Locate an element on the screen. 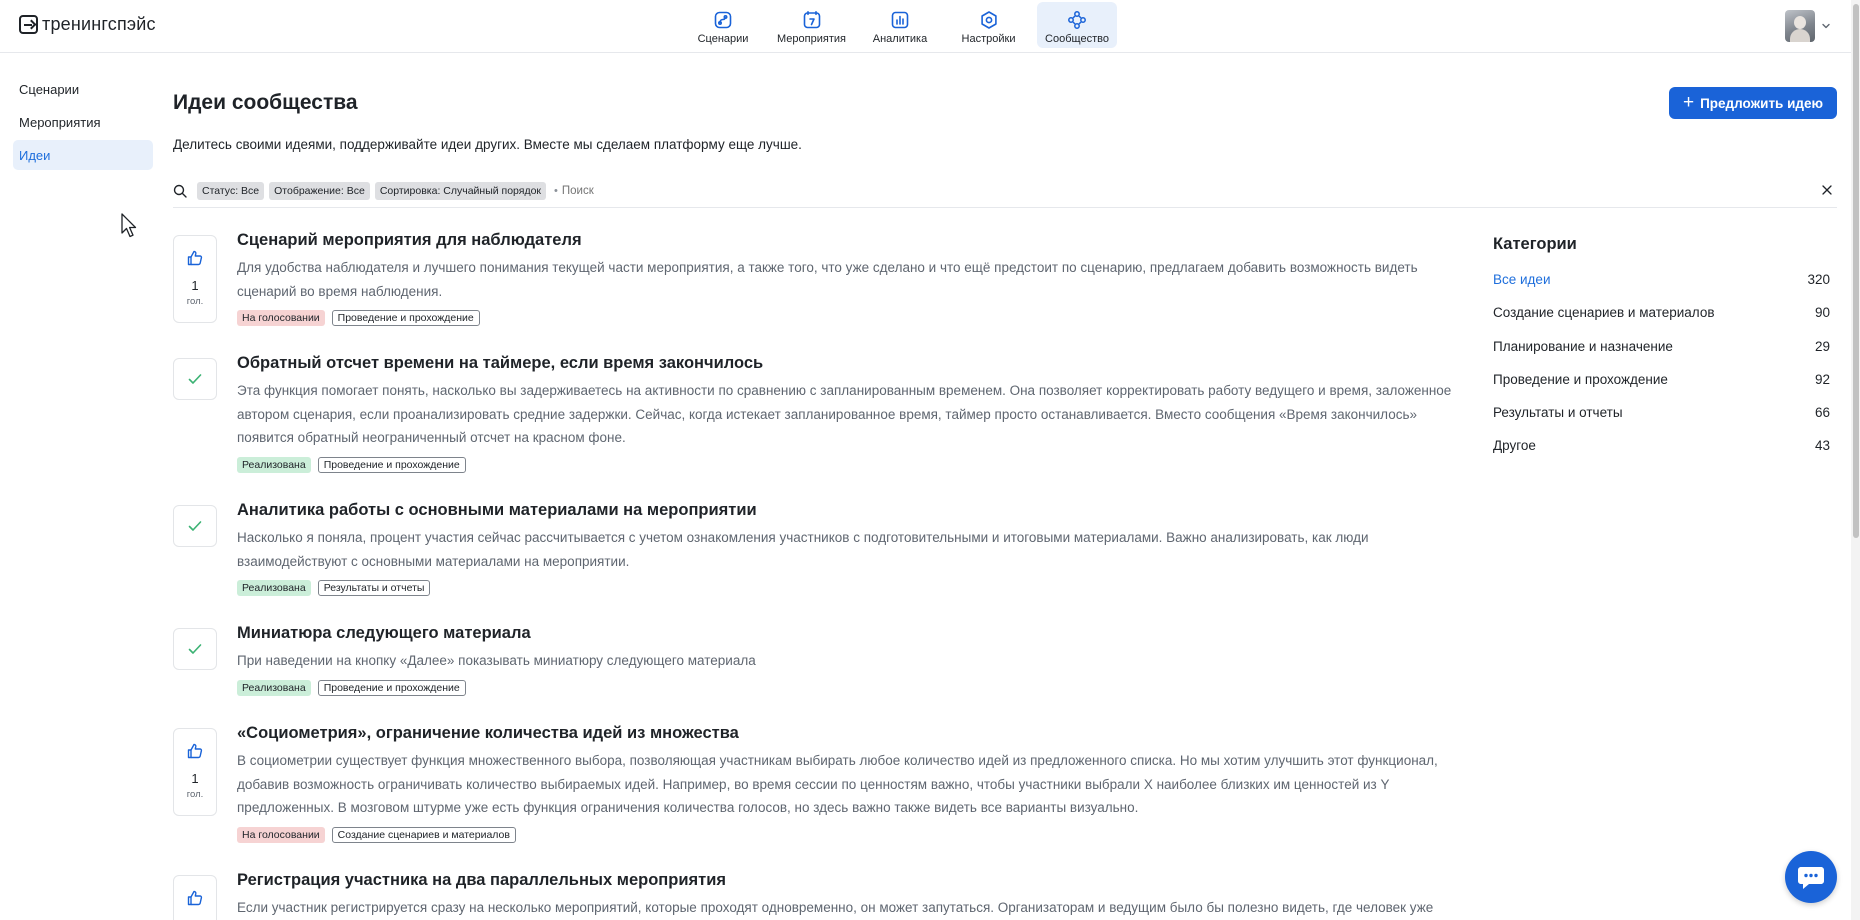  vote-button is located at coordinates (195, 897).